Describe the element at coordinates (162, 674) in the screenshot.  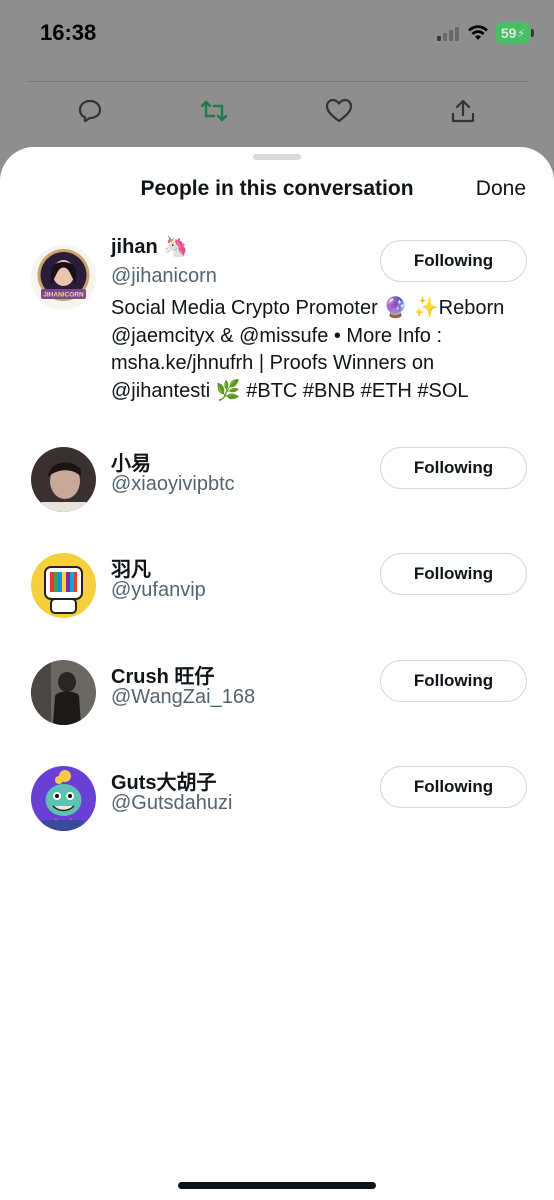
I see `user-name: Crush 旺仔` at that location.